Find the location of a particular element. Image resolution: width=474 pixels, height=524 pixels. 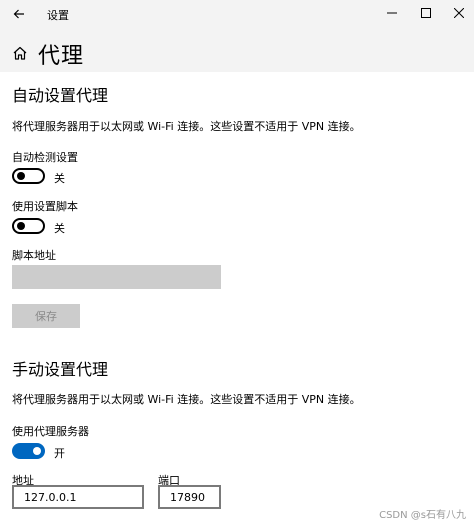

back-button is located at coordinates (19, 14).